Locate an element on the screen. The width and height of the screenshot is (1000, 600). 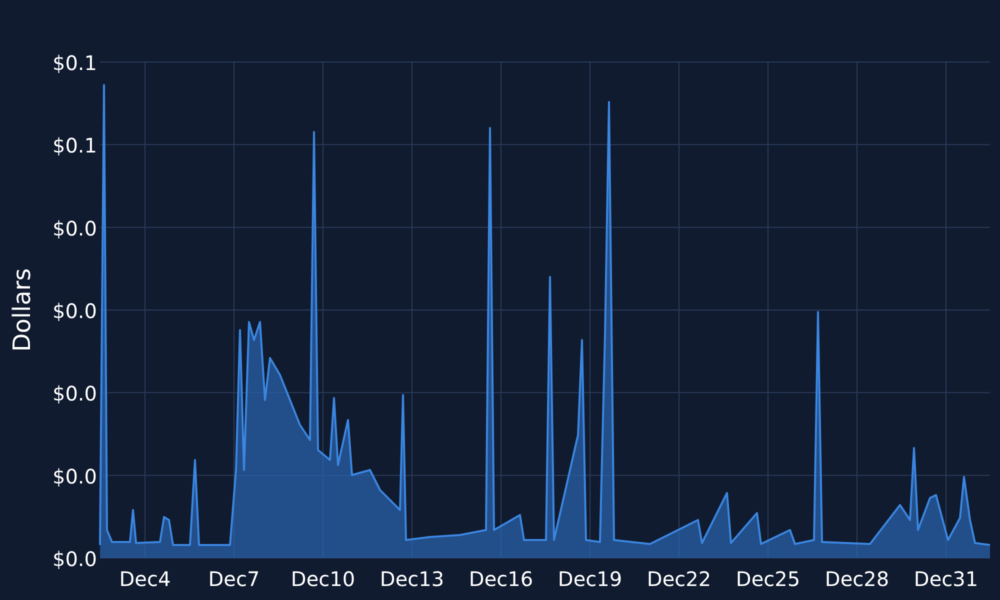
axis-label: Dec4 is located at coordinates (145, 579).